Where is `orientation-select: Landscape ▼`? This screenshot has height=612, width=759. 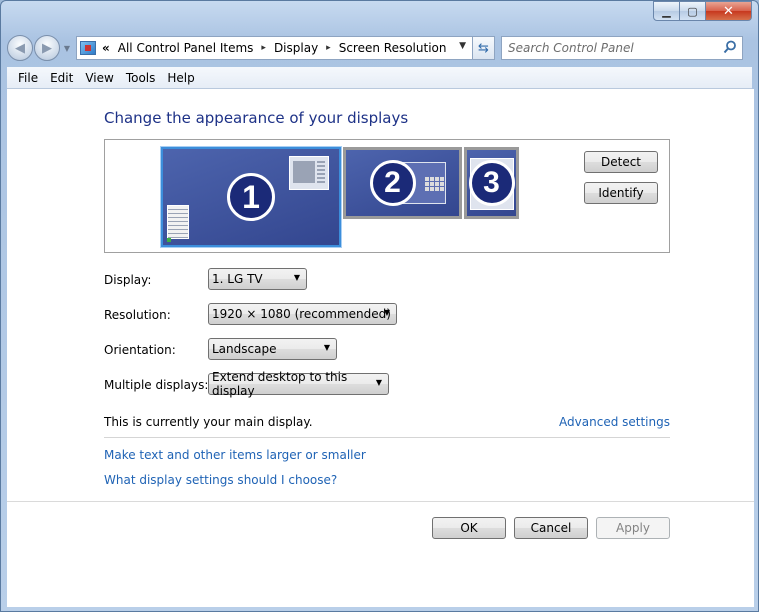 orientation-select: Landscape ▼ is located at coordinates (272, 349).